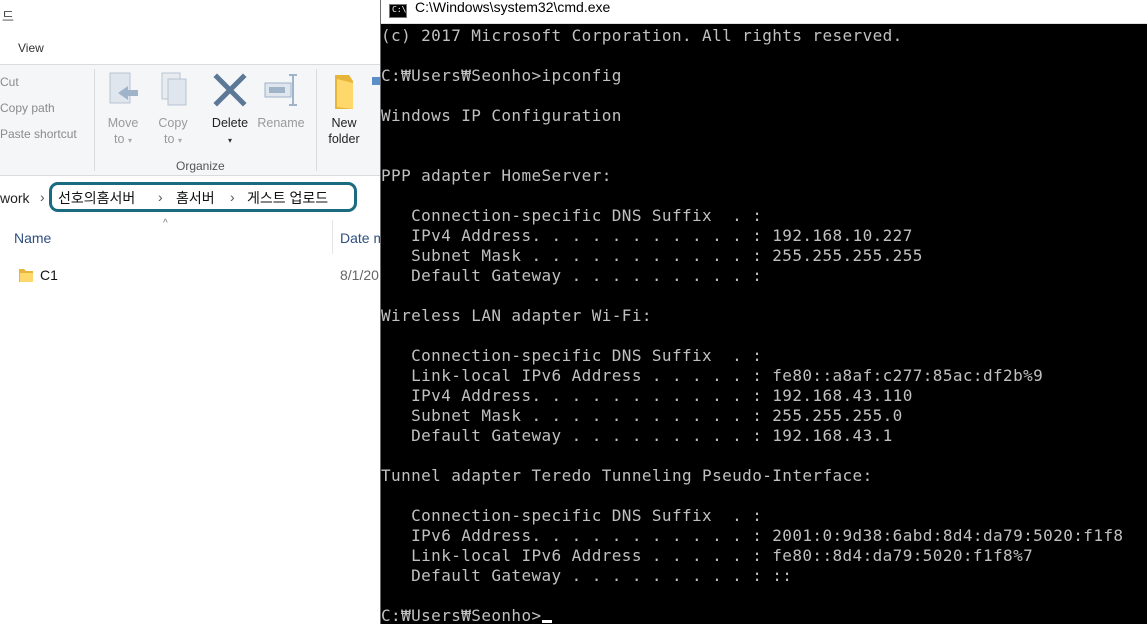  I want to click on rename-icon, so click(280, 90).